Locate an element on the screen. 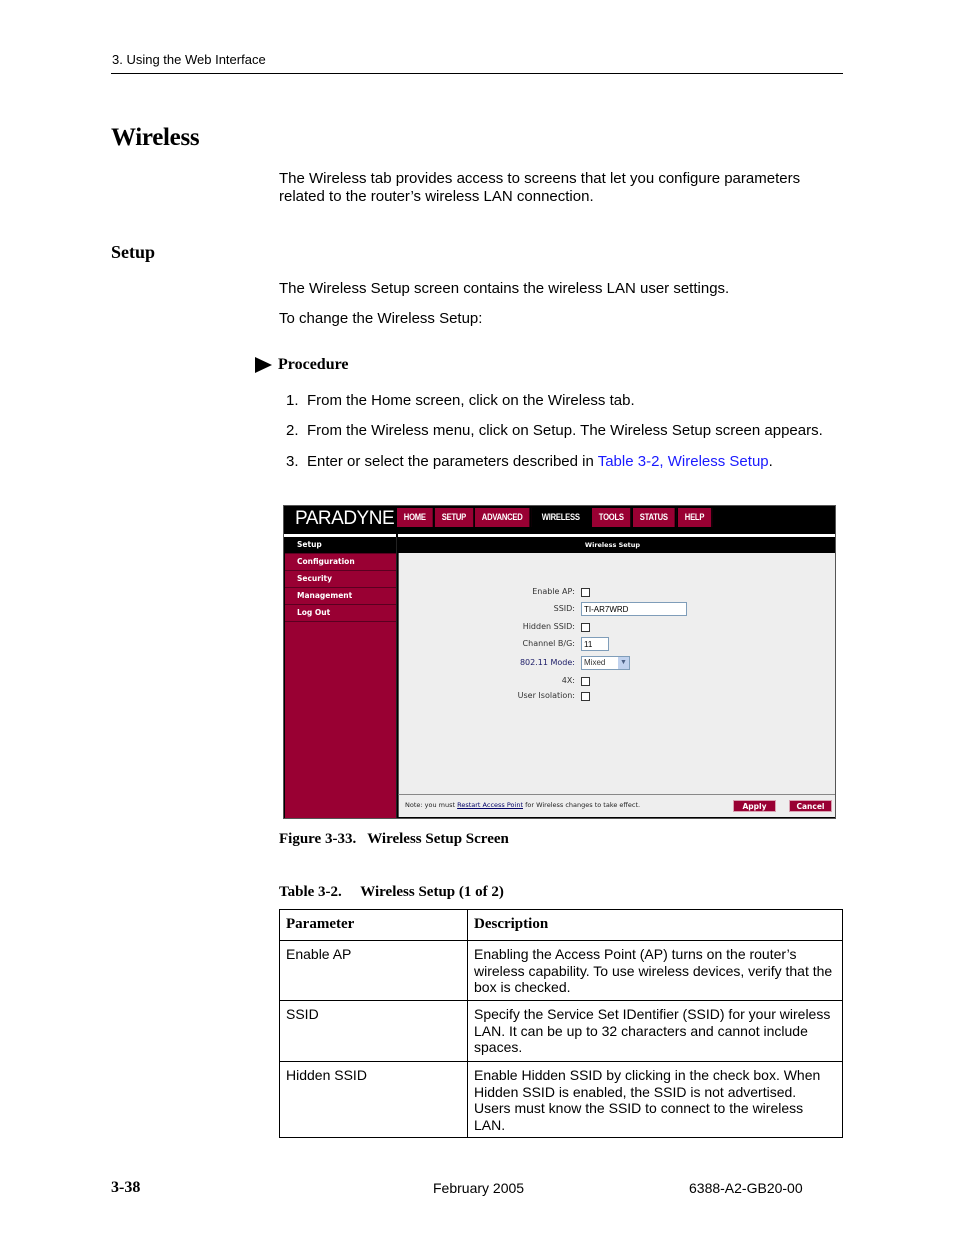 This screenshot has width=954, height=1236. column-header-parameter: Parameter is located at coordinates (373, 925).